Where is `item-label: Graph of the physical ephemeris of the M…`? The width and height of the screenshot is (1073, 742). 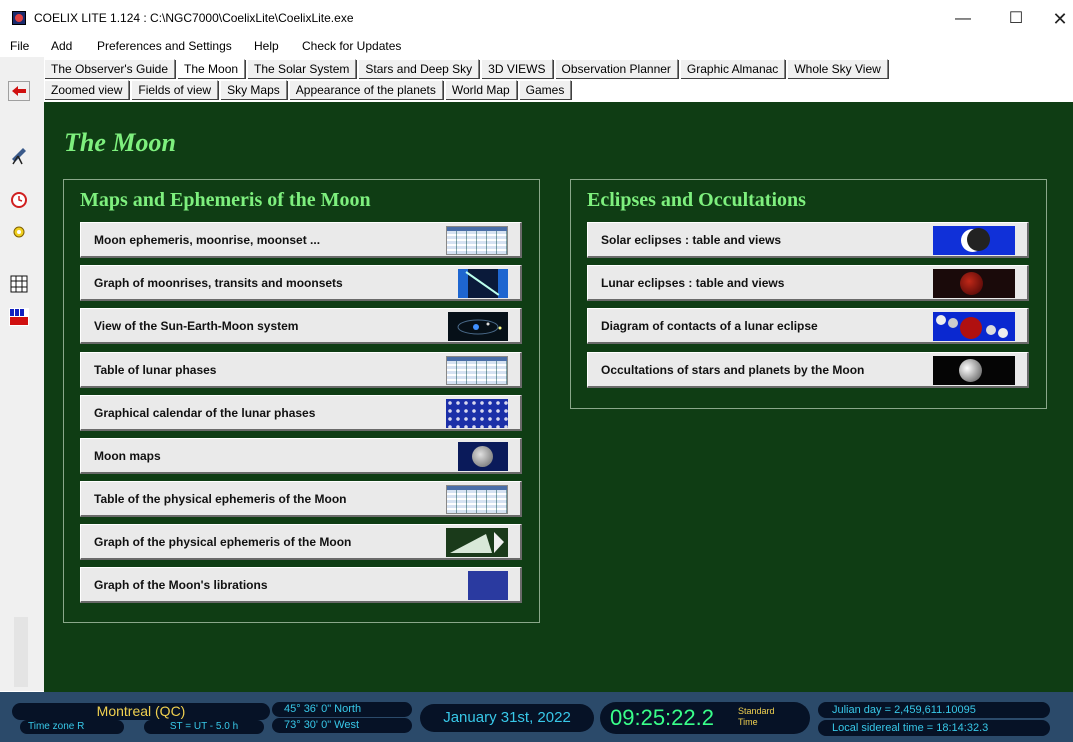
item-label: Graph of the physical ephemeris of the M… is located at coordinates (223, 542).